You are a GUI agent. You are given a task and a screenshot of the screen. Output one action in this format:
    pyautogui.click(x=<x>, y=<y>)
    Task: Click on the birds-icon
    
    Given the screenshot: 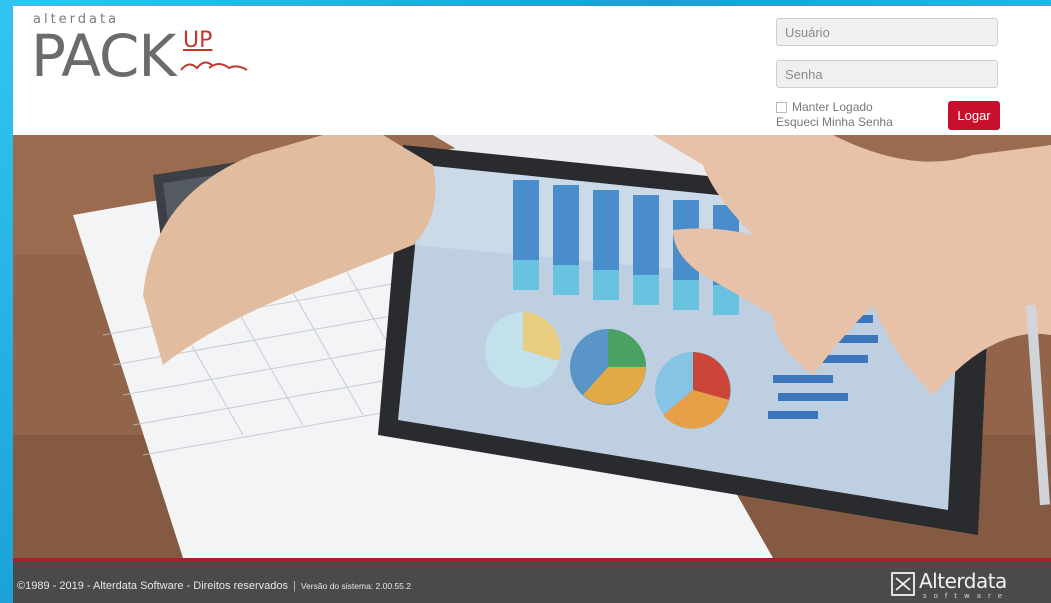 What is the action you would take?
    pyautogui.click(x=214, y=66)
    